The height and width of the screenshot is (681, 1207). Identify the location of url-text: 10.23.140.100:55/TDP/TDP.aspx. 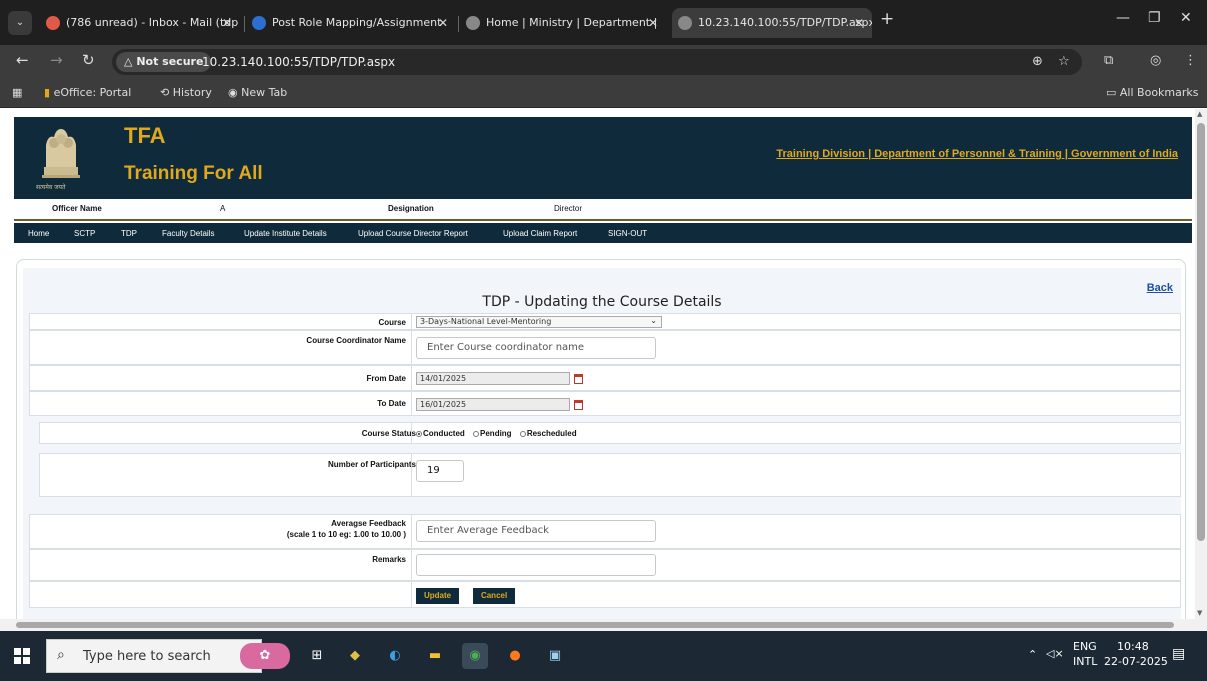
(298, 62).